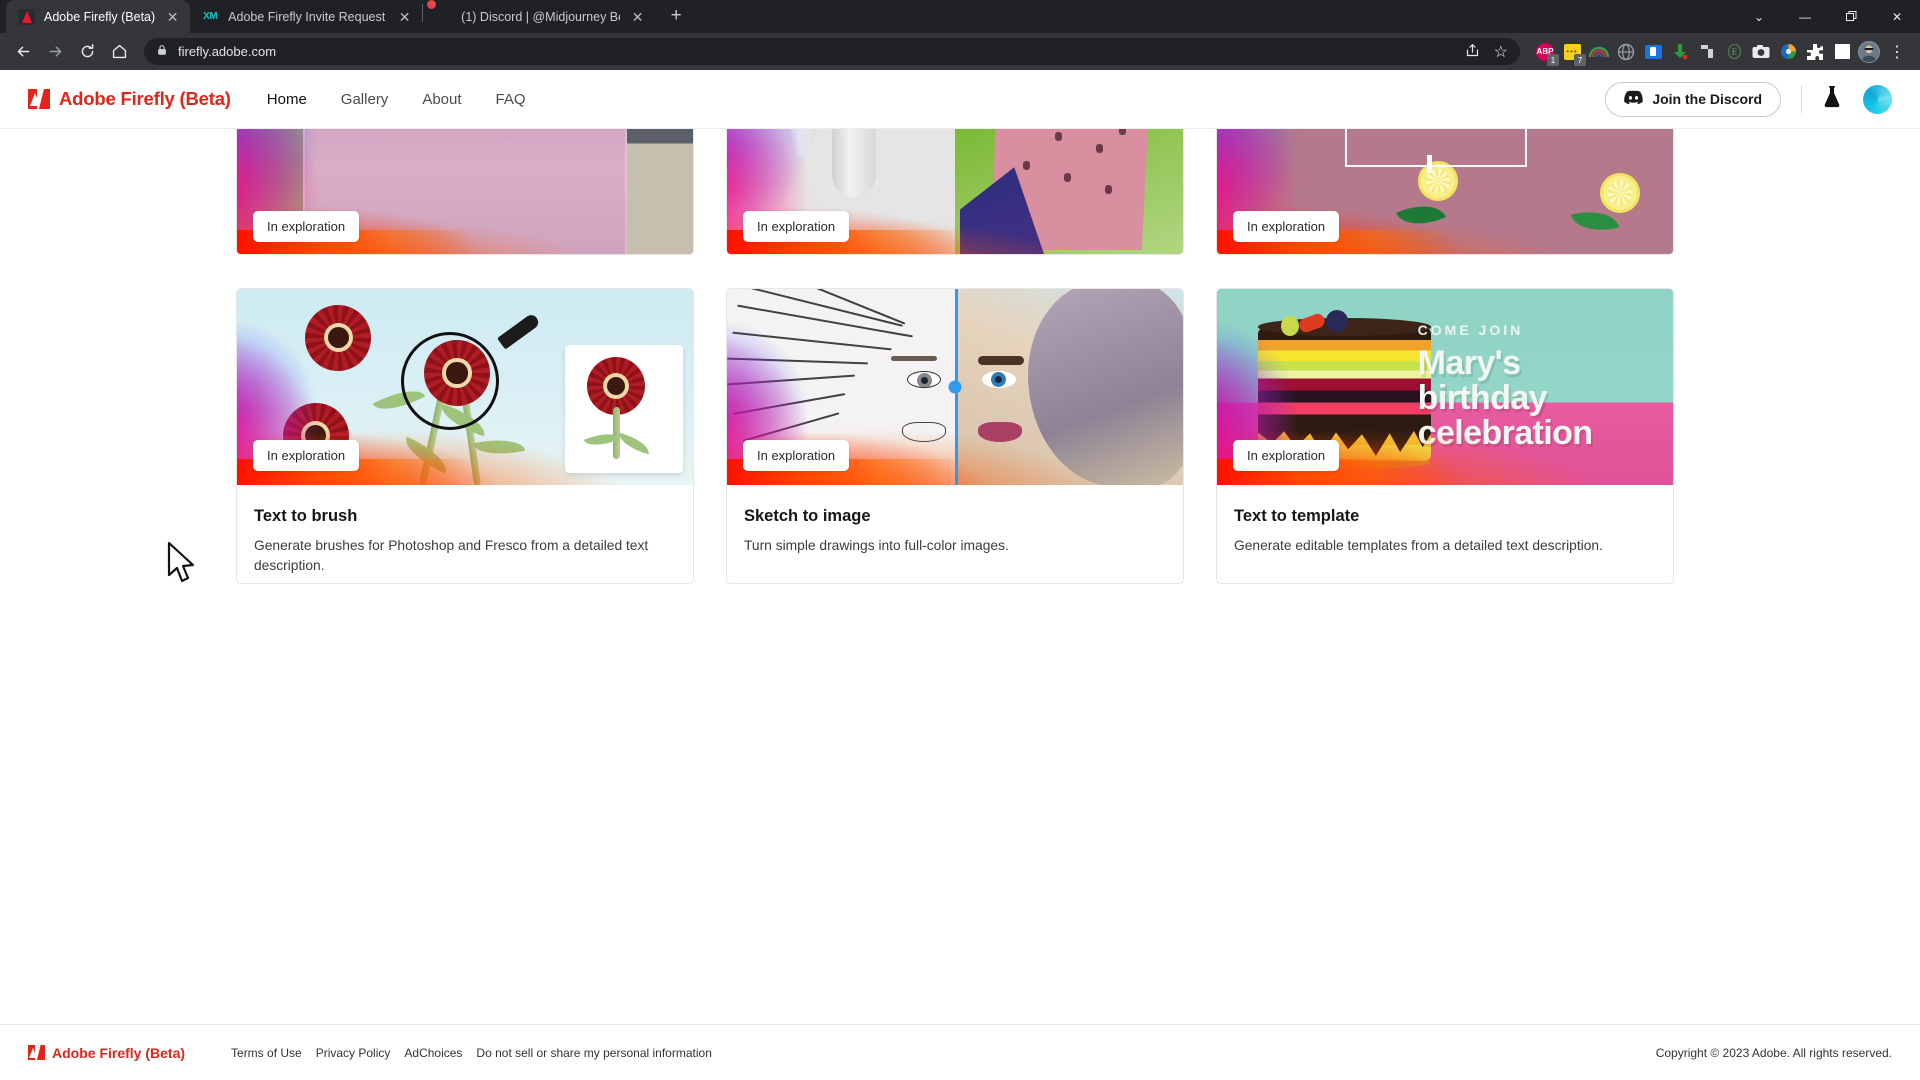 This screenshot has height=1080, width=1920. What do you see at coordinates (266, 1053) in the screenshot?
I see `footer-link-terms-of-use: Terms of Use` at bounding box center [266, 1053].